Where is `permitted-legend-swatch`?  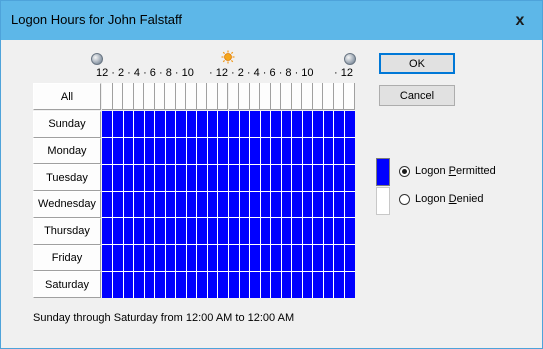 permitted-legend-swatch is located at coordinates (383, 172).